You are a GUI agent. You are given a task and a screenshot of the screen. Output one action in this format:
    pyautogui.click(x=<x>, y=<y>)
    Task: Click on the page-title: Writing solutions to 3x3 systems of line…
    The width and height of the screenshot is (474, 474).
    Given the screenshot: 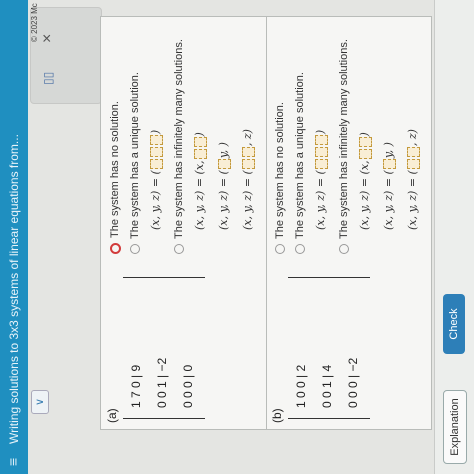 What is the action you would take?
    pyautogui.click(x=14, y=289)
    